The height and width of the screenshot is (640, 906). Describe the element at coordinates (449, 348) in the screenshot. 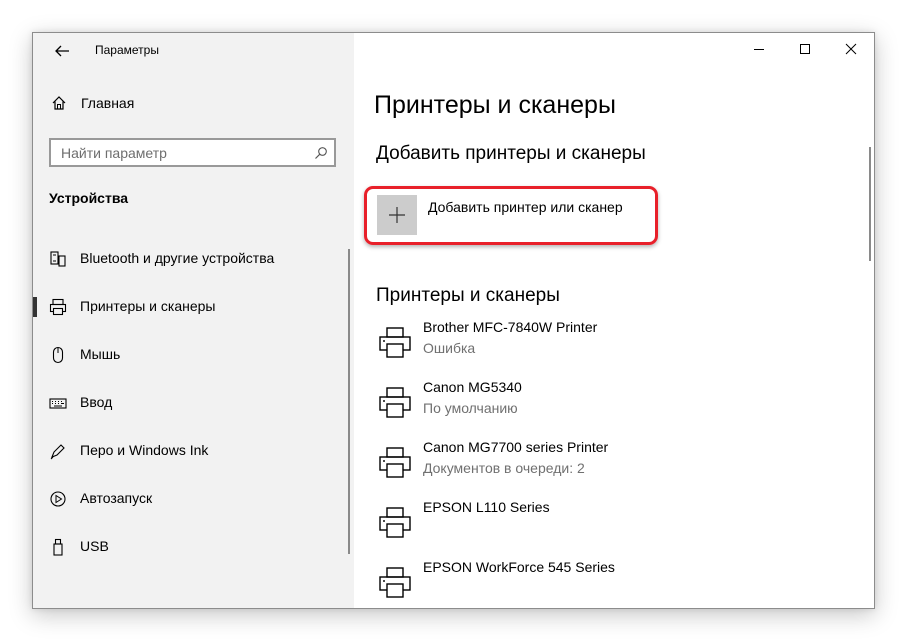

I see `printer-status: Ошибка` at that location.